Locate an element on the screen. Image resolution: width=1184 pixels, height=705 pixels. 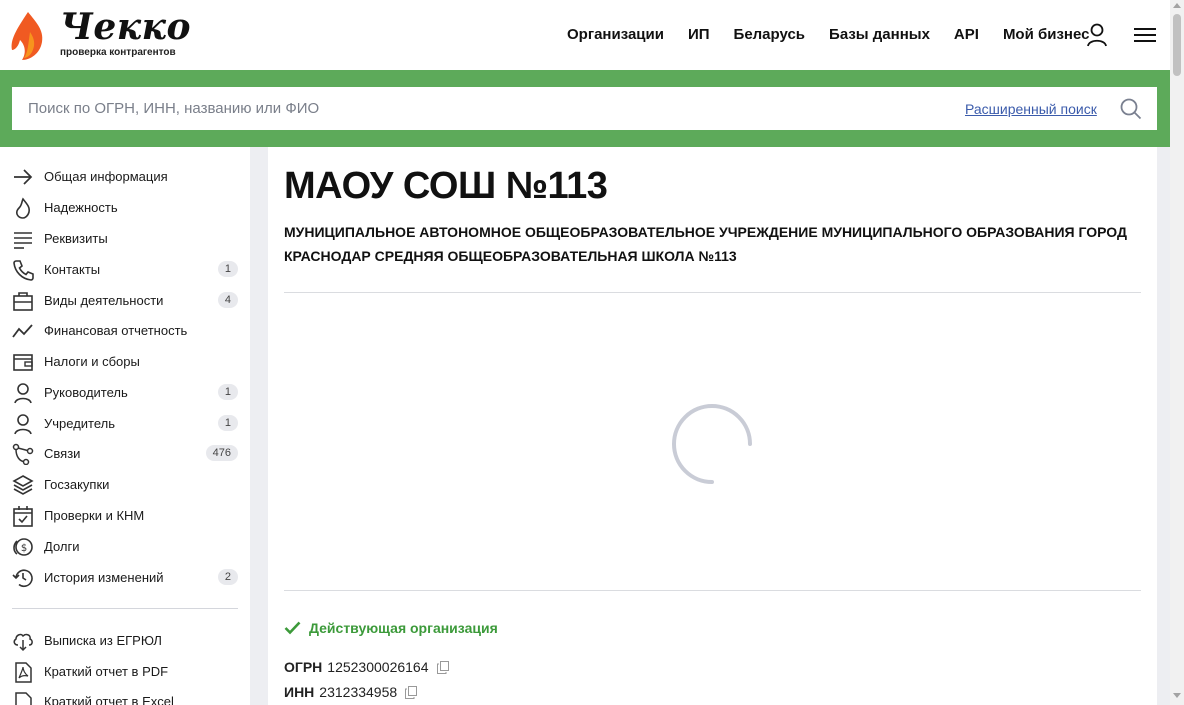
ogrn-label: ОГРН is located at coordinates (303, 667).